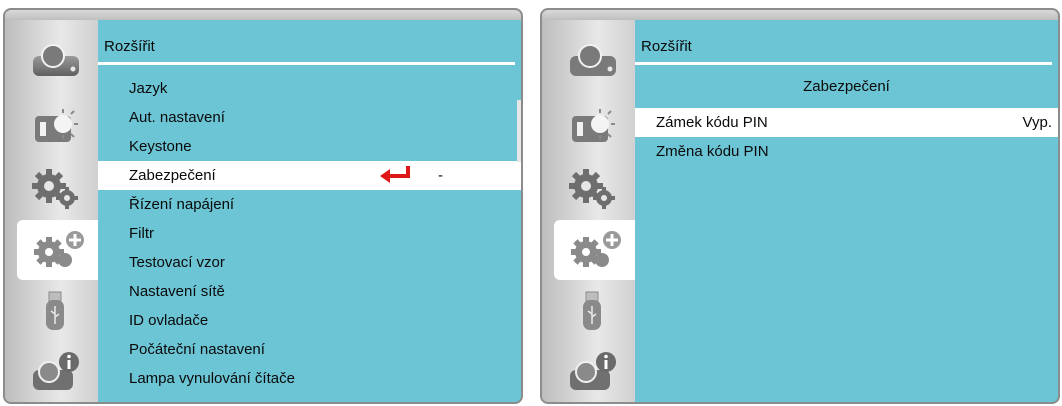 The width and height of the screenshot is (1062, 406). Describe the element at coordinates (309, 88) in the screenshot. I see `menu-item-language: Jazyk` at that location.